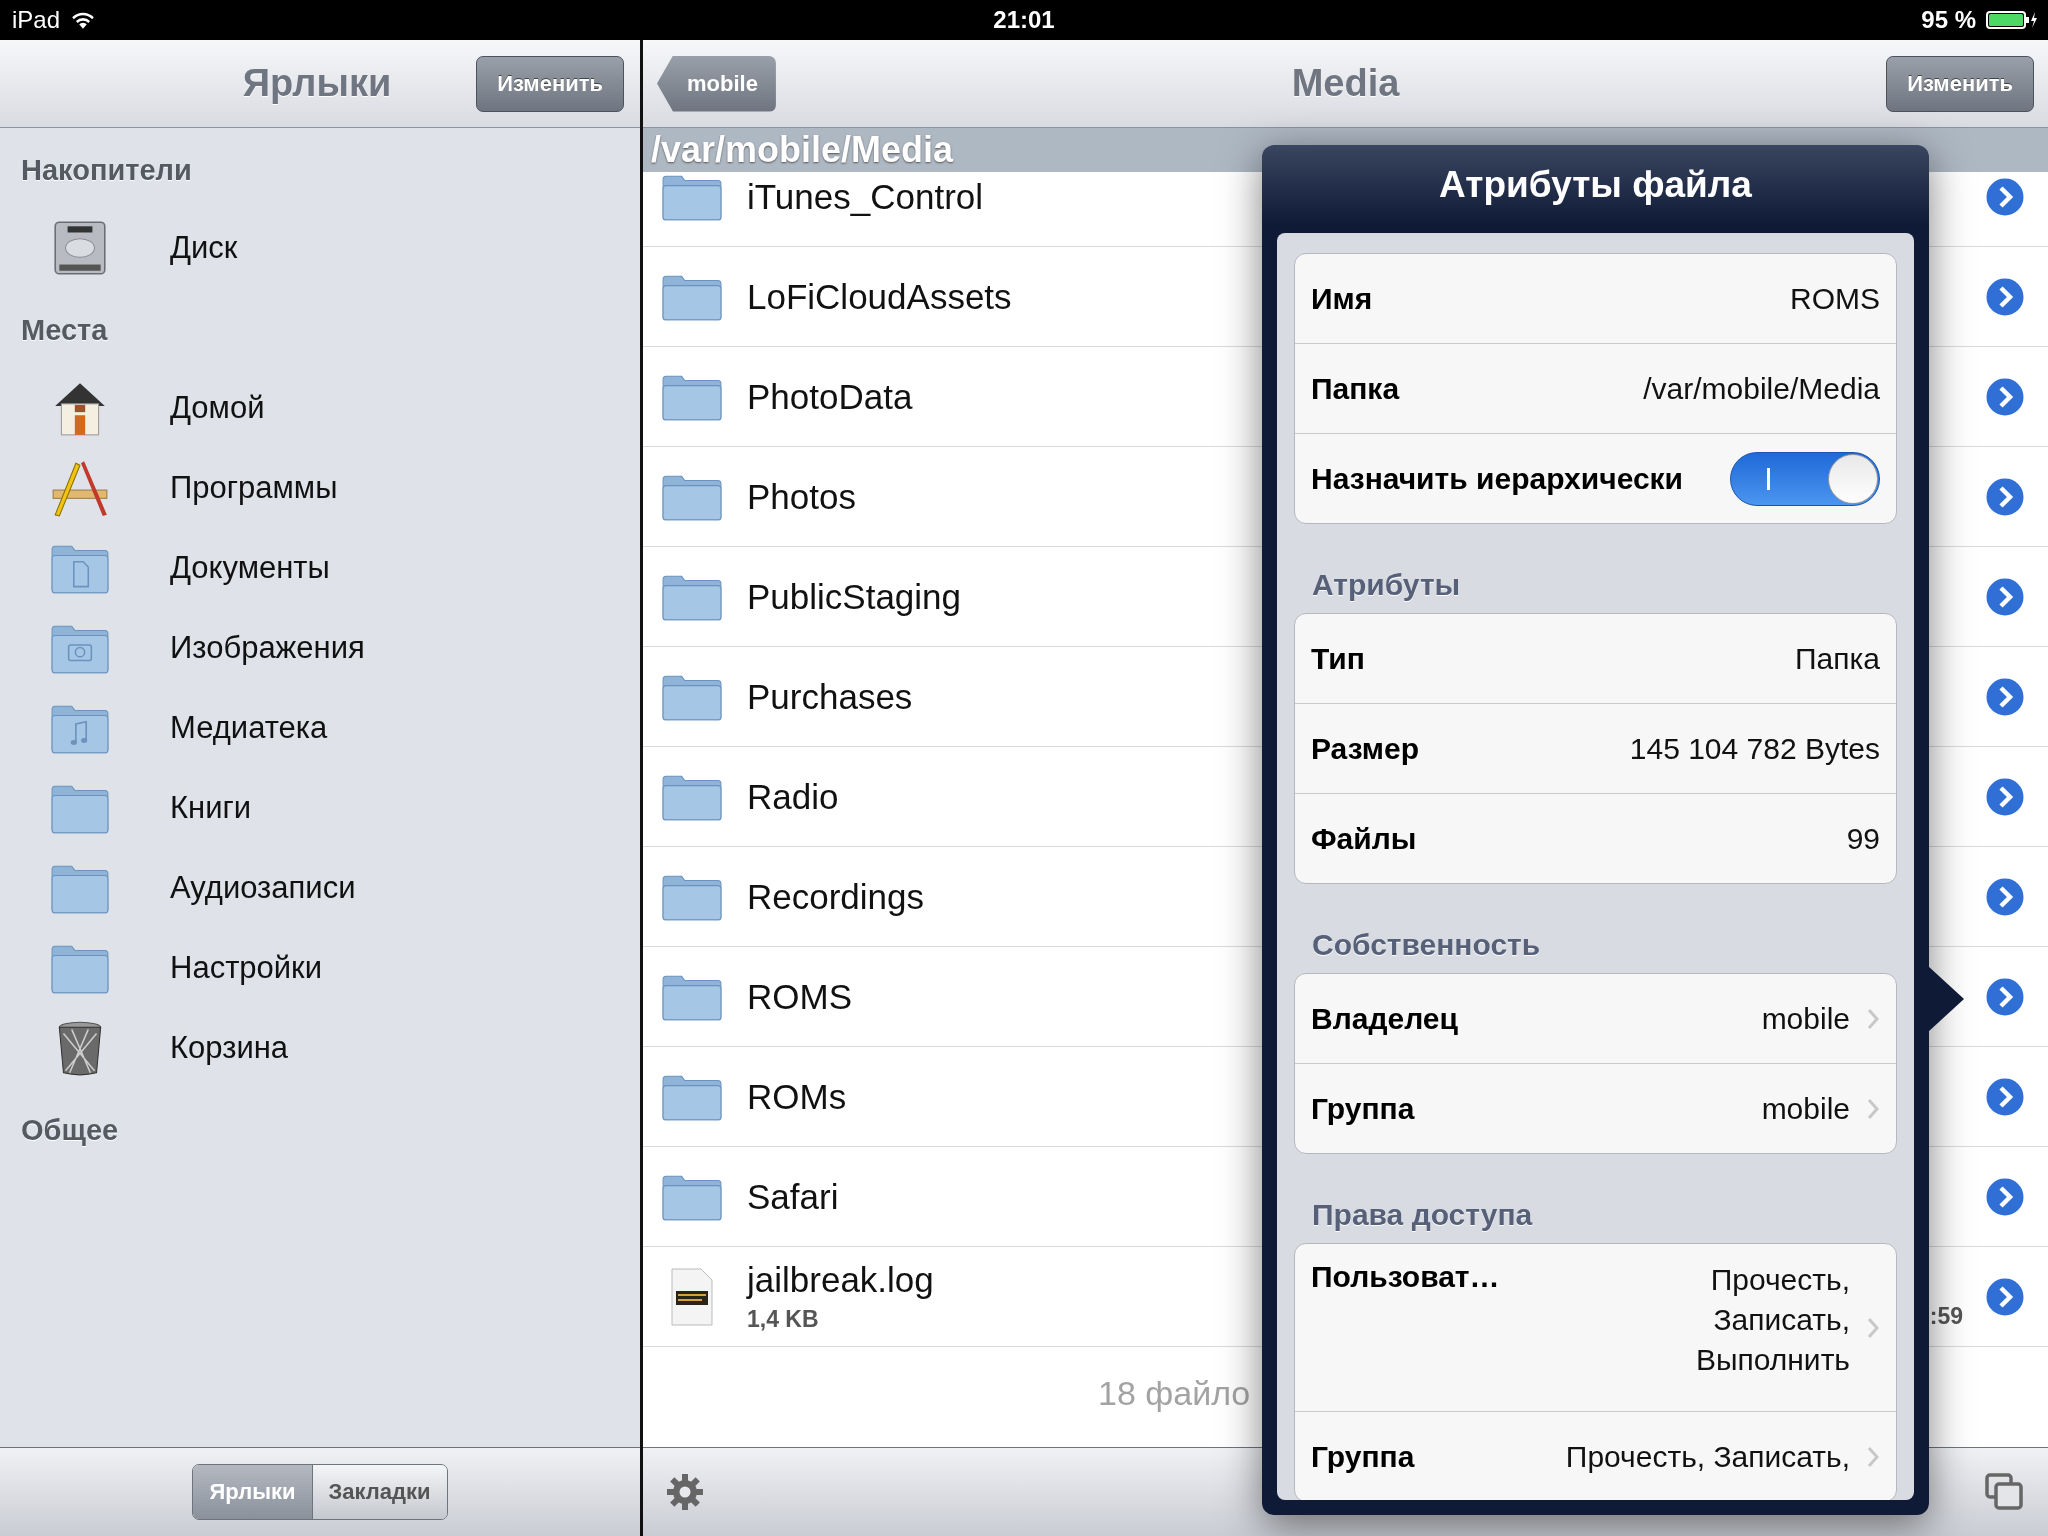 The height and width of the screenshot is (1536, 2048). What do you see at coordinates (1707, 1456) in the screenshot?
I see `attribute-value: Прочесть, Записать,` at bounding box center [1707, 1456].